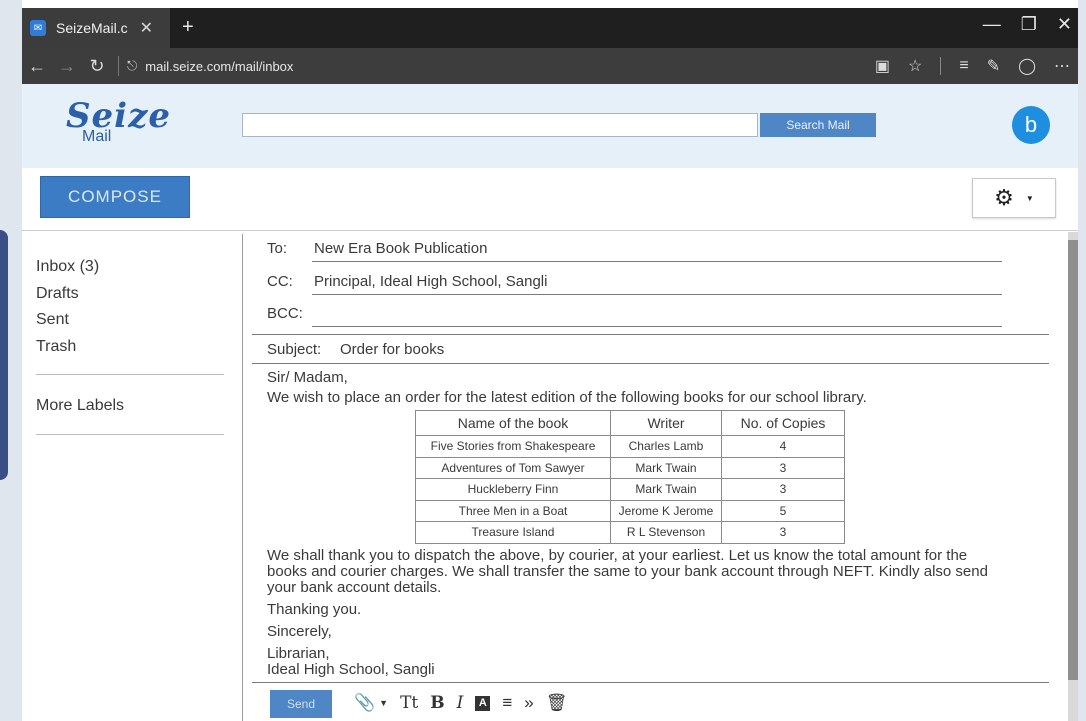 The image size is (1086, 721). Describe the element at coordinates (507, 703) in the screenshot. I see `list-icon: ≡` at that location.